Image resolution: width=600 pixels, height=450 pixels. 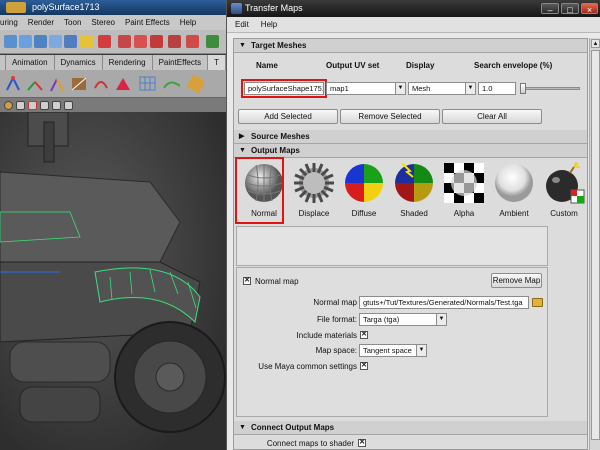 What do you see at coordinates (57, 84) in the screenshot?
I see `ik-spline-icon` at bounding box center [57, 84].